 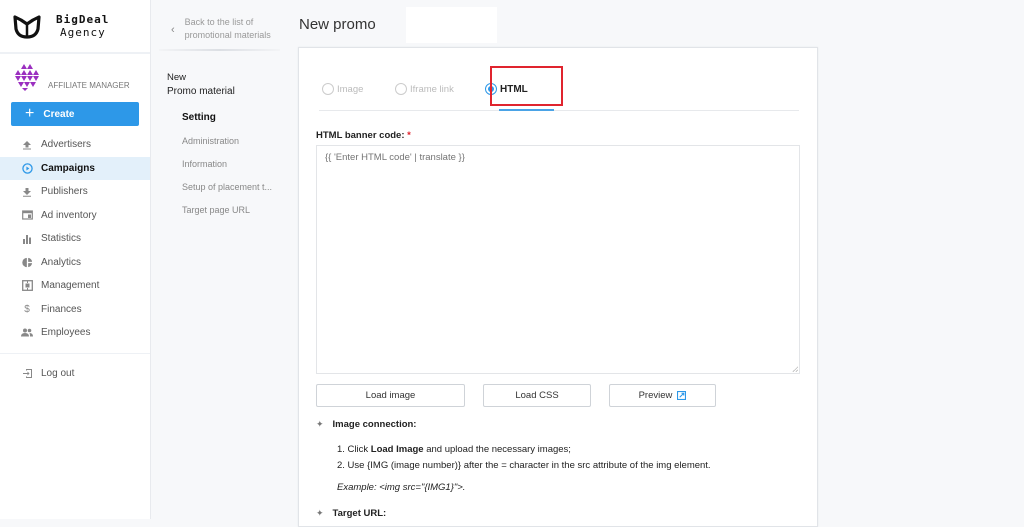 What do you see at coordinates (526, 110) in the screenshot?
I see `active-tab-indicator` at bounding box center [526, 110].